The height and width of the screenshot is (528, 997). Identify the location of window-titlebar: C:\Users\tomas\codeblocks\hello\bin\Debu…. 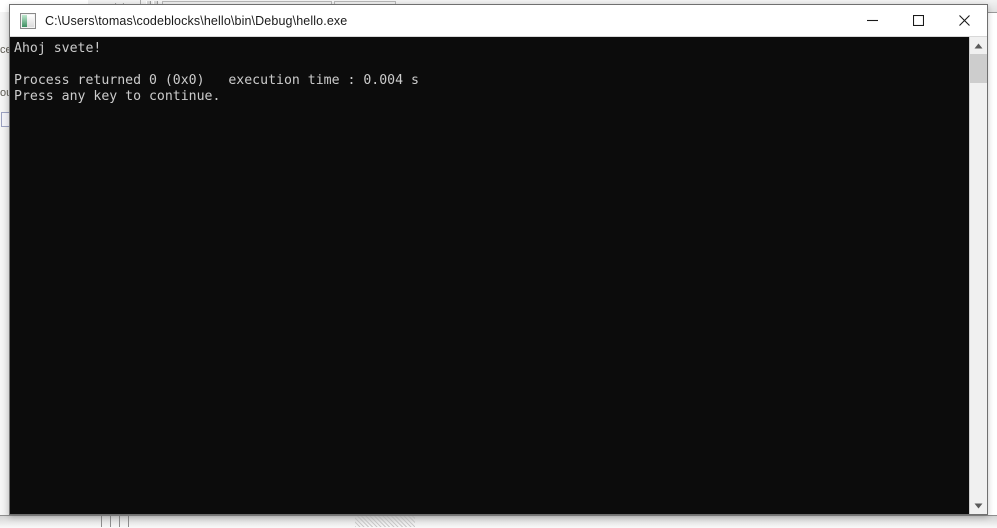
(498, 20).